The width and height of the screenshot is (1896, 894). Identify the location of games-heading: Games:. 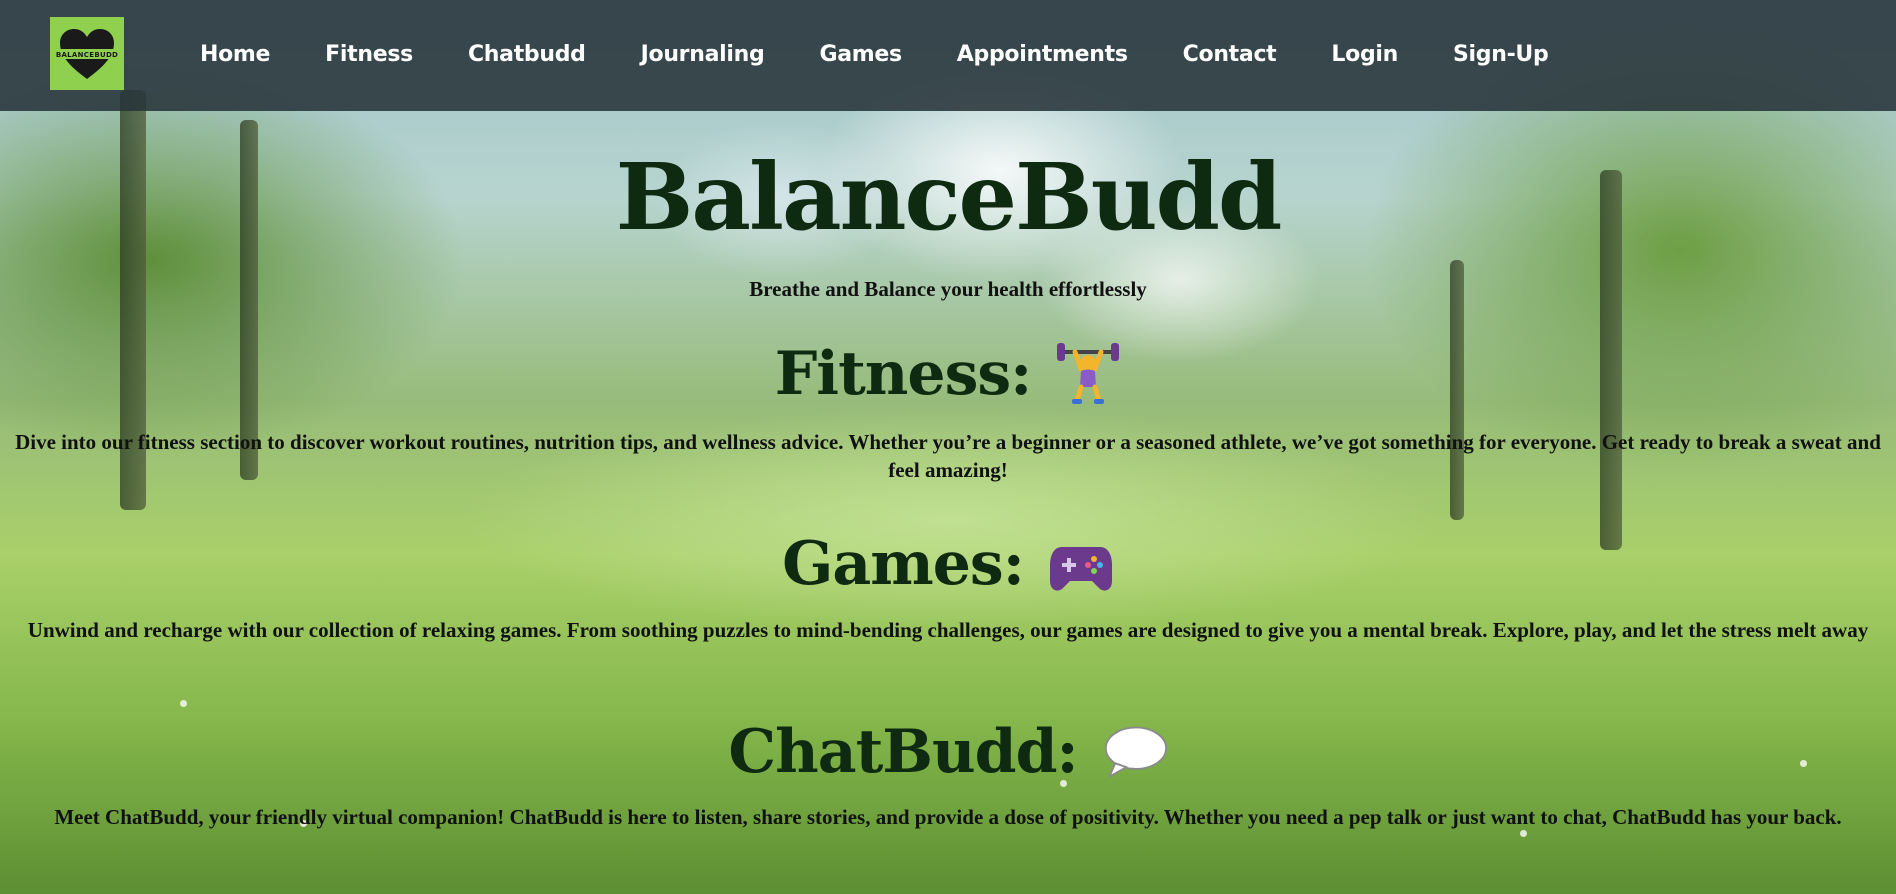
(948, 564).